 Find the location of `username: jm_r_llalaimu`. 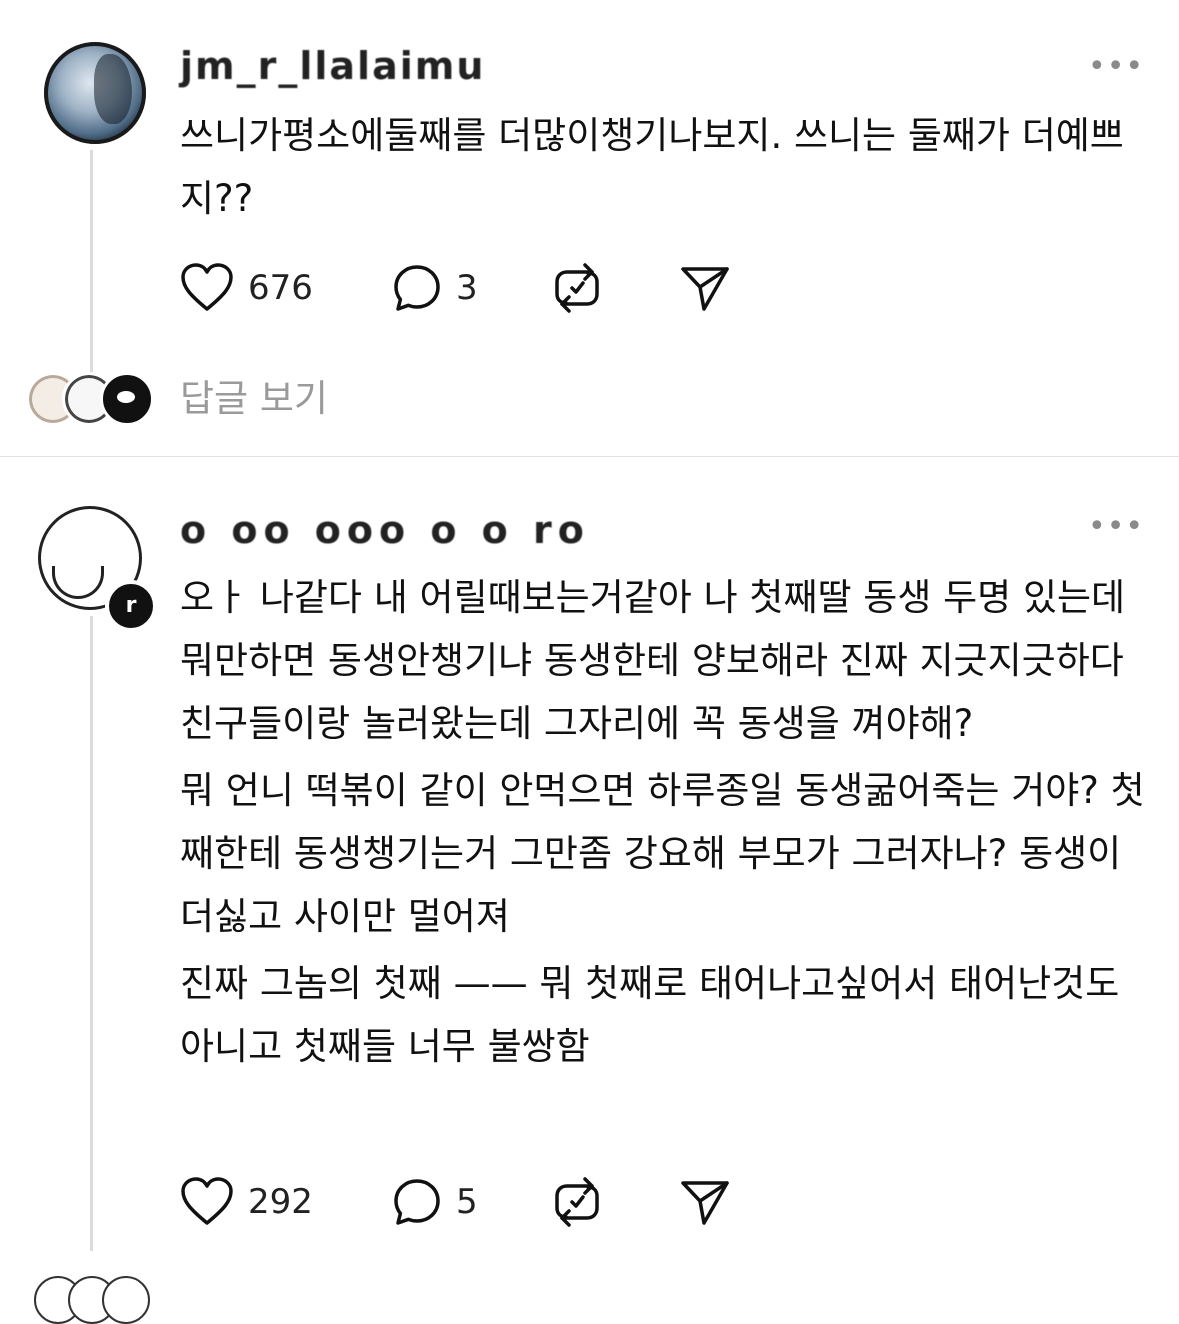

username: jm_r_llalaimu is located at coordinates (332, 66).